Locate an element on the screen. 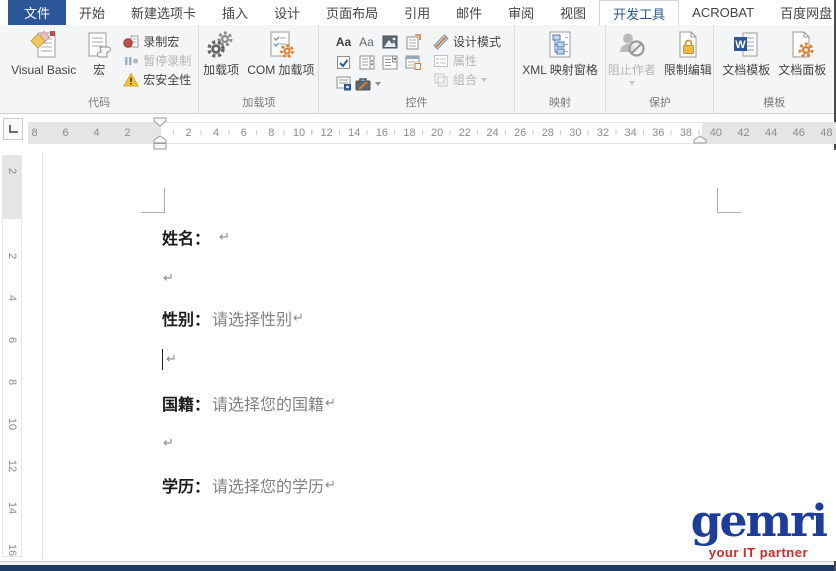 This screenshot has width=836, height=571. field-label-education: 学历： is located at coordinates (186, 487).